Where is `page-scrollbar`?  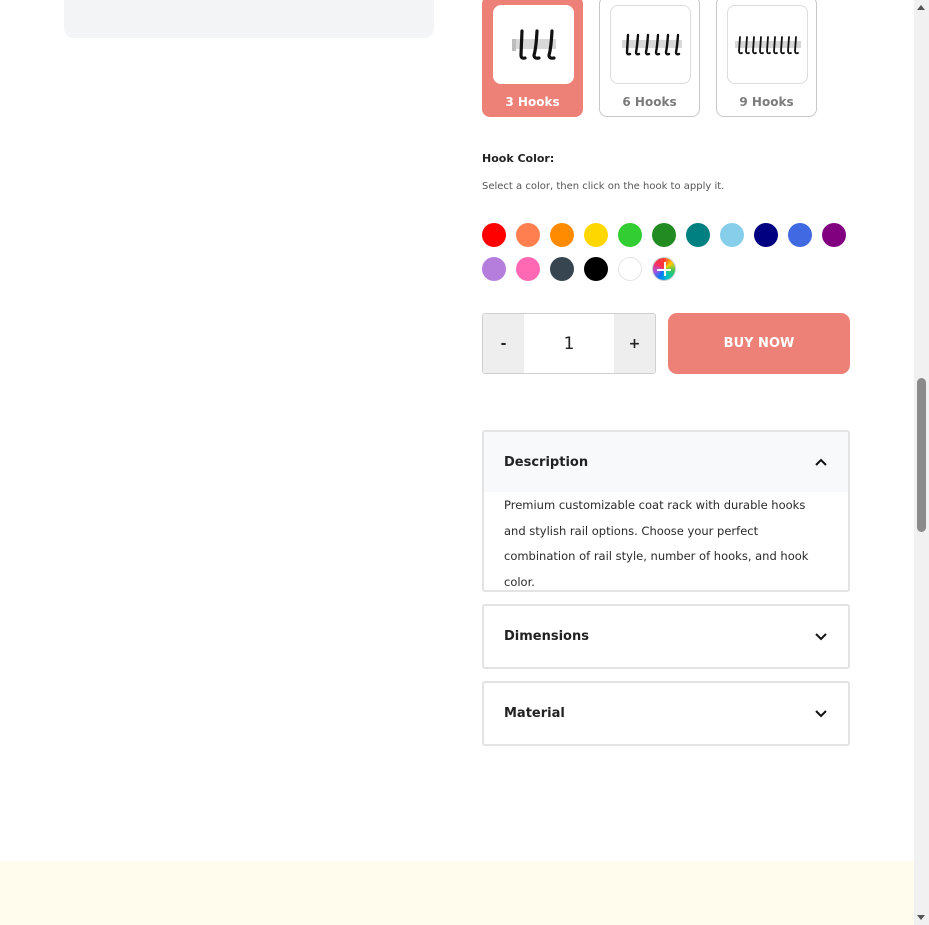 page-scrollbar is located at coordinates (921, 462).